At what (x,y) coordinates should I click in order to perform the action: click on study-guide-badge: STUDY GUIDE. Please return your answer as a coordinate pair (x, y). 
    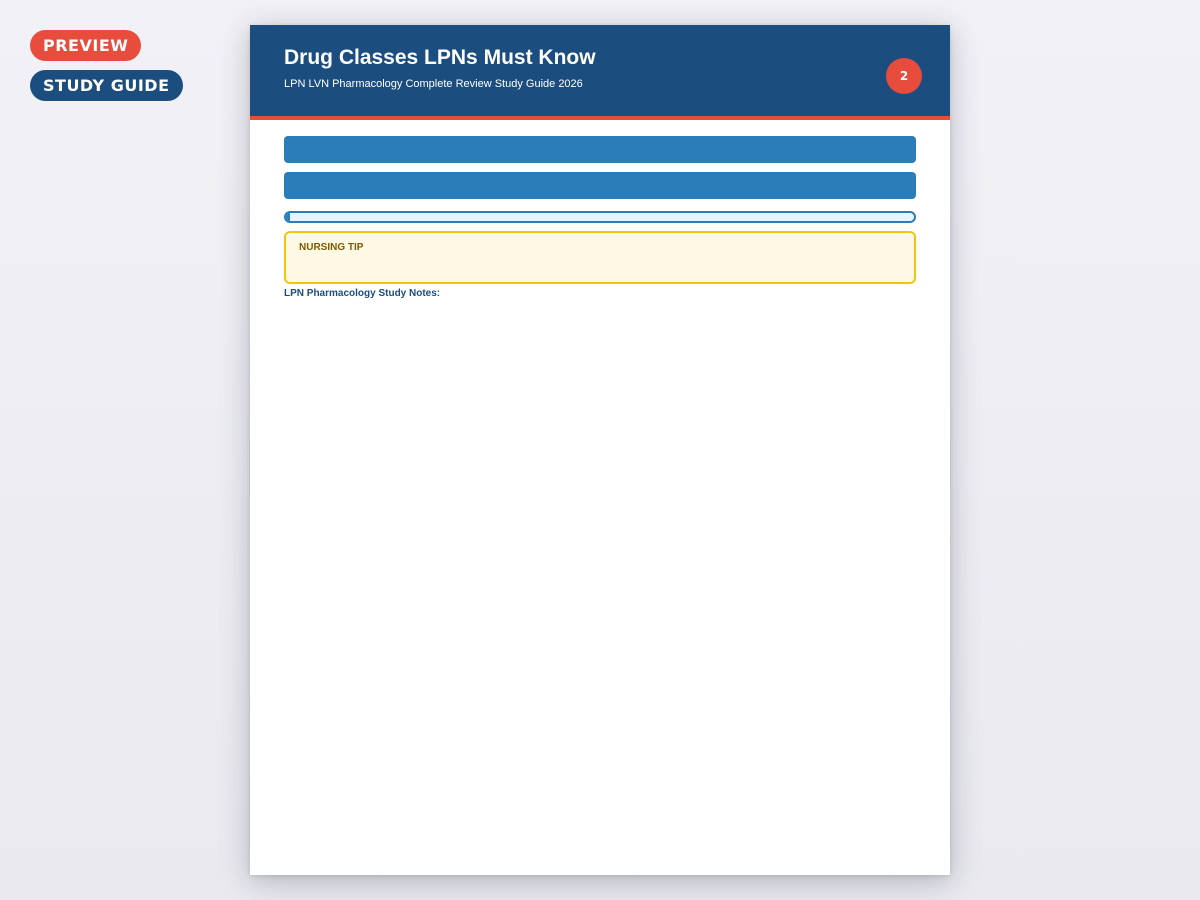
    Looking at the image, I should click on (106, 85).